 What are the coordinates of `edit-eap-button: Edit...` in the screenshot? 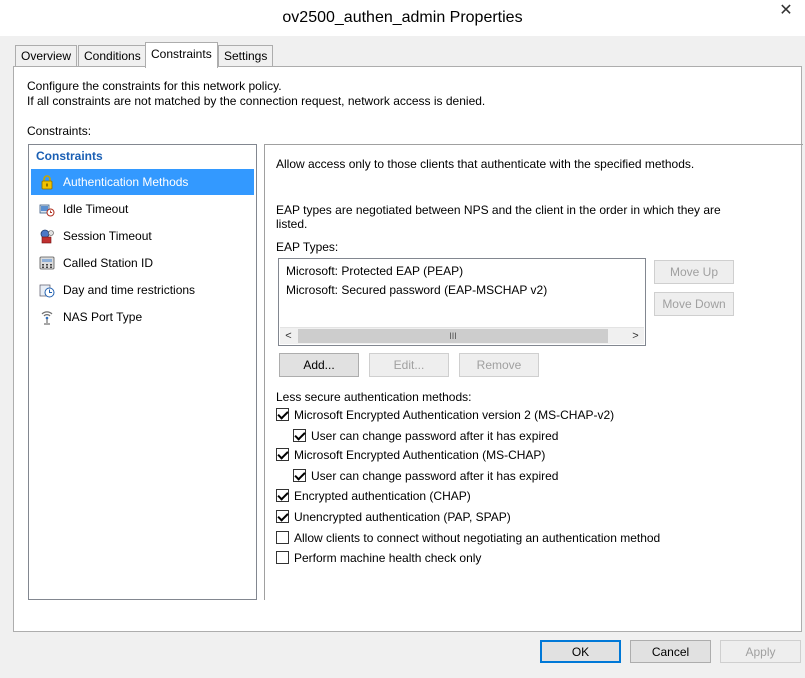 It's located at (409, 365).